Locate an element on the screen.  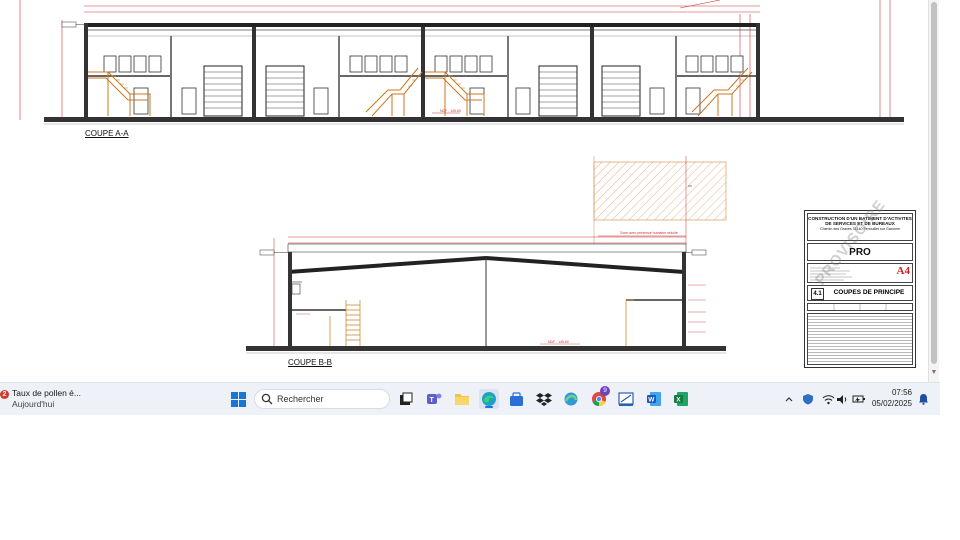
section-b-b is located at coordinates (486, 298).